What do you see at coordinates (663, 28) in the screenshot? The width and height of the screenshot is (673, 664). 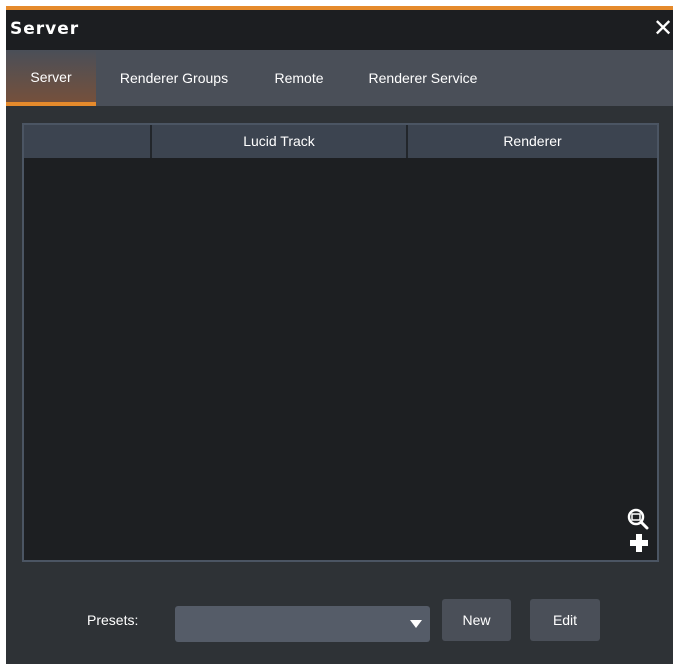 I see `close-button: ✕` at bounding box center [663, 28].